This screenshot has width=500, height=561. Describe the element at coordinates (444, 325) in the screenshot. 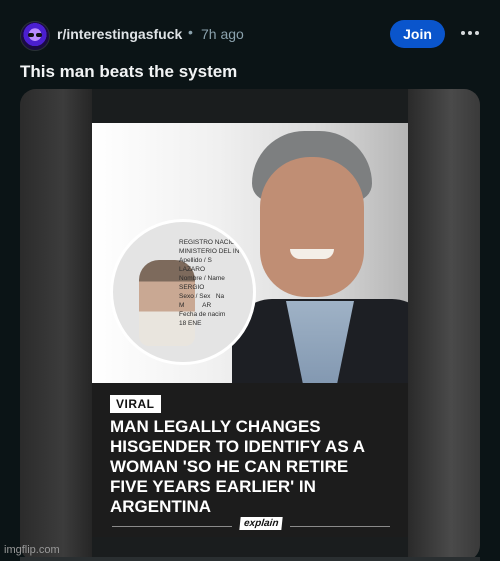

I see `blurred-background-right` at that location.